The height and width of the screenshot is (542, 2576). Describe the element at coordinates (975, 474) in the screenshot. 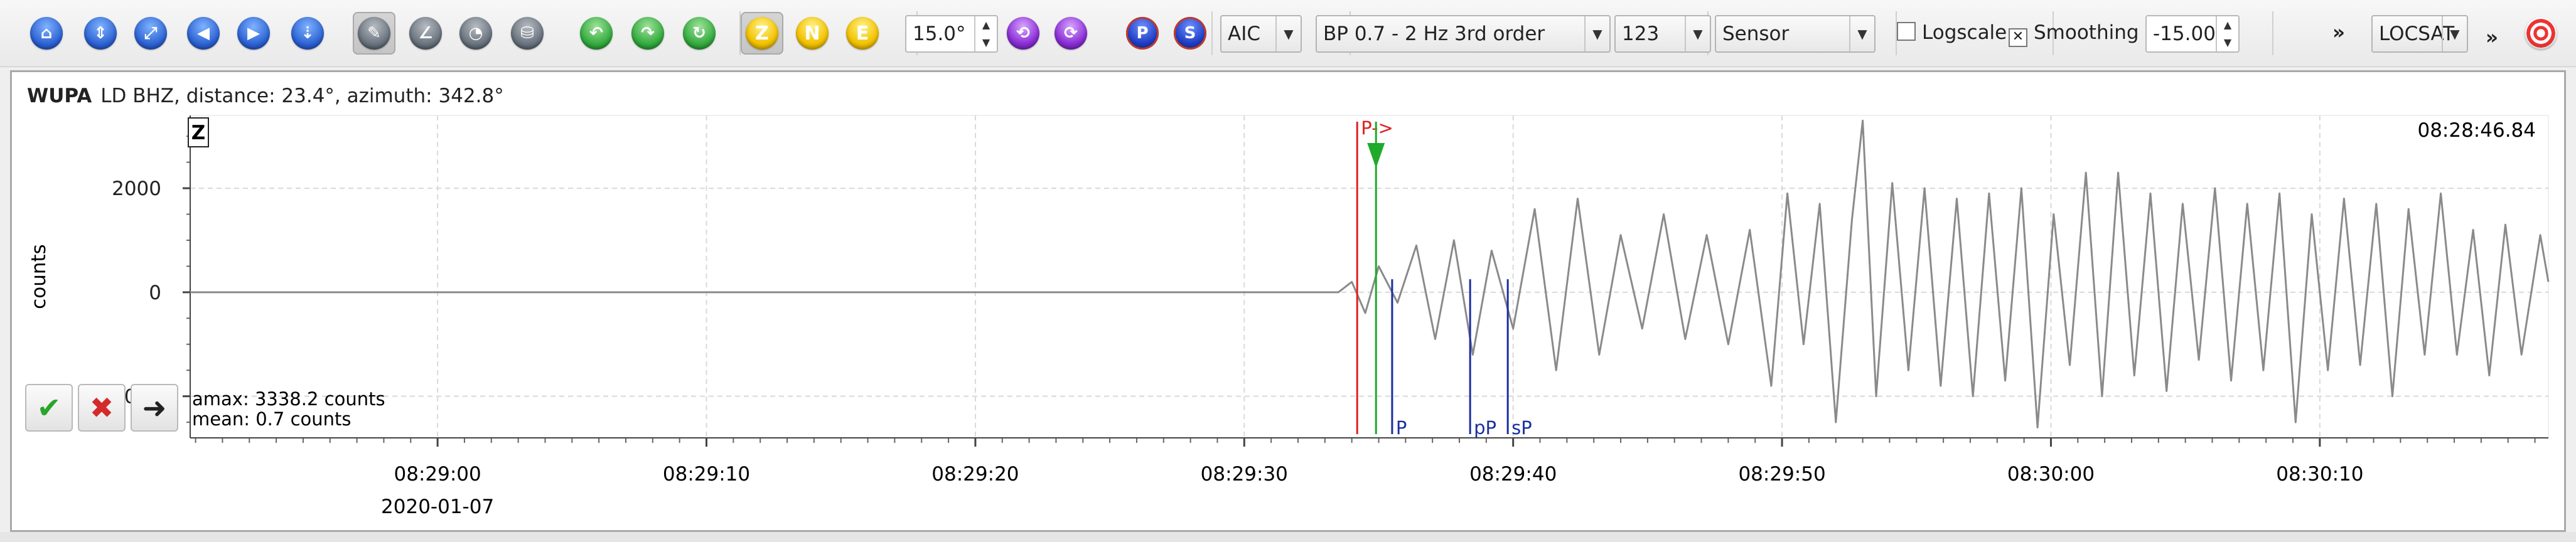

I see `x-tick-label: 08:29:20` at that location.